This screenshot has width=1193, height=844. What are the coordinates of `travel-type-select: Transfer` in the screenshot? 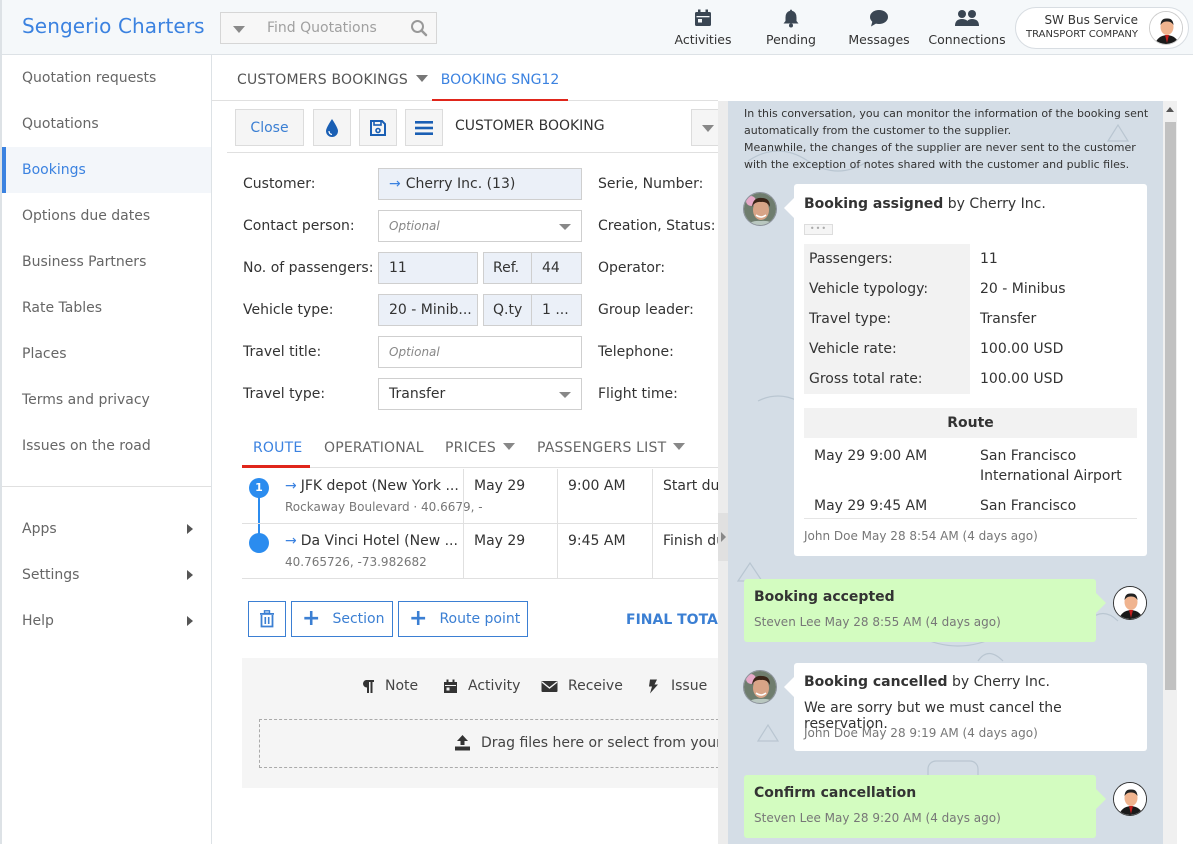 It's located at (480, 394).